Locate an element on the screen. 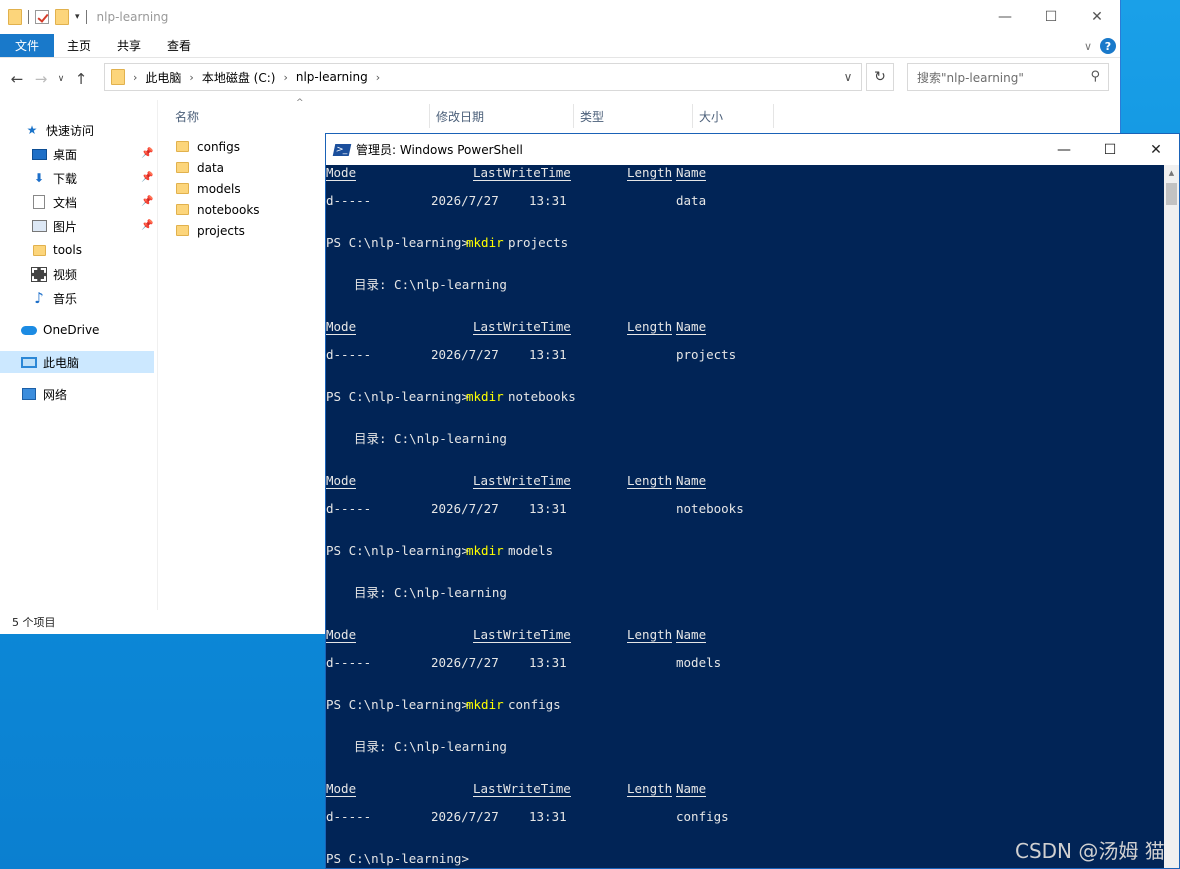  nav-label: 音乐 is located at coordinates (65, 298).